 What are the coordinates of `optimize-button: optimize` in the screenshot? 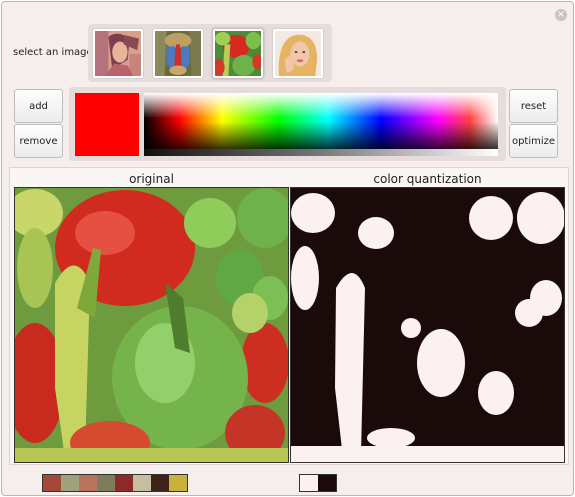 It's located at (533, 141).